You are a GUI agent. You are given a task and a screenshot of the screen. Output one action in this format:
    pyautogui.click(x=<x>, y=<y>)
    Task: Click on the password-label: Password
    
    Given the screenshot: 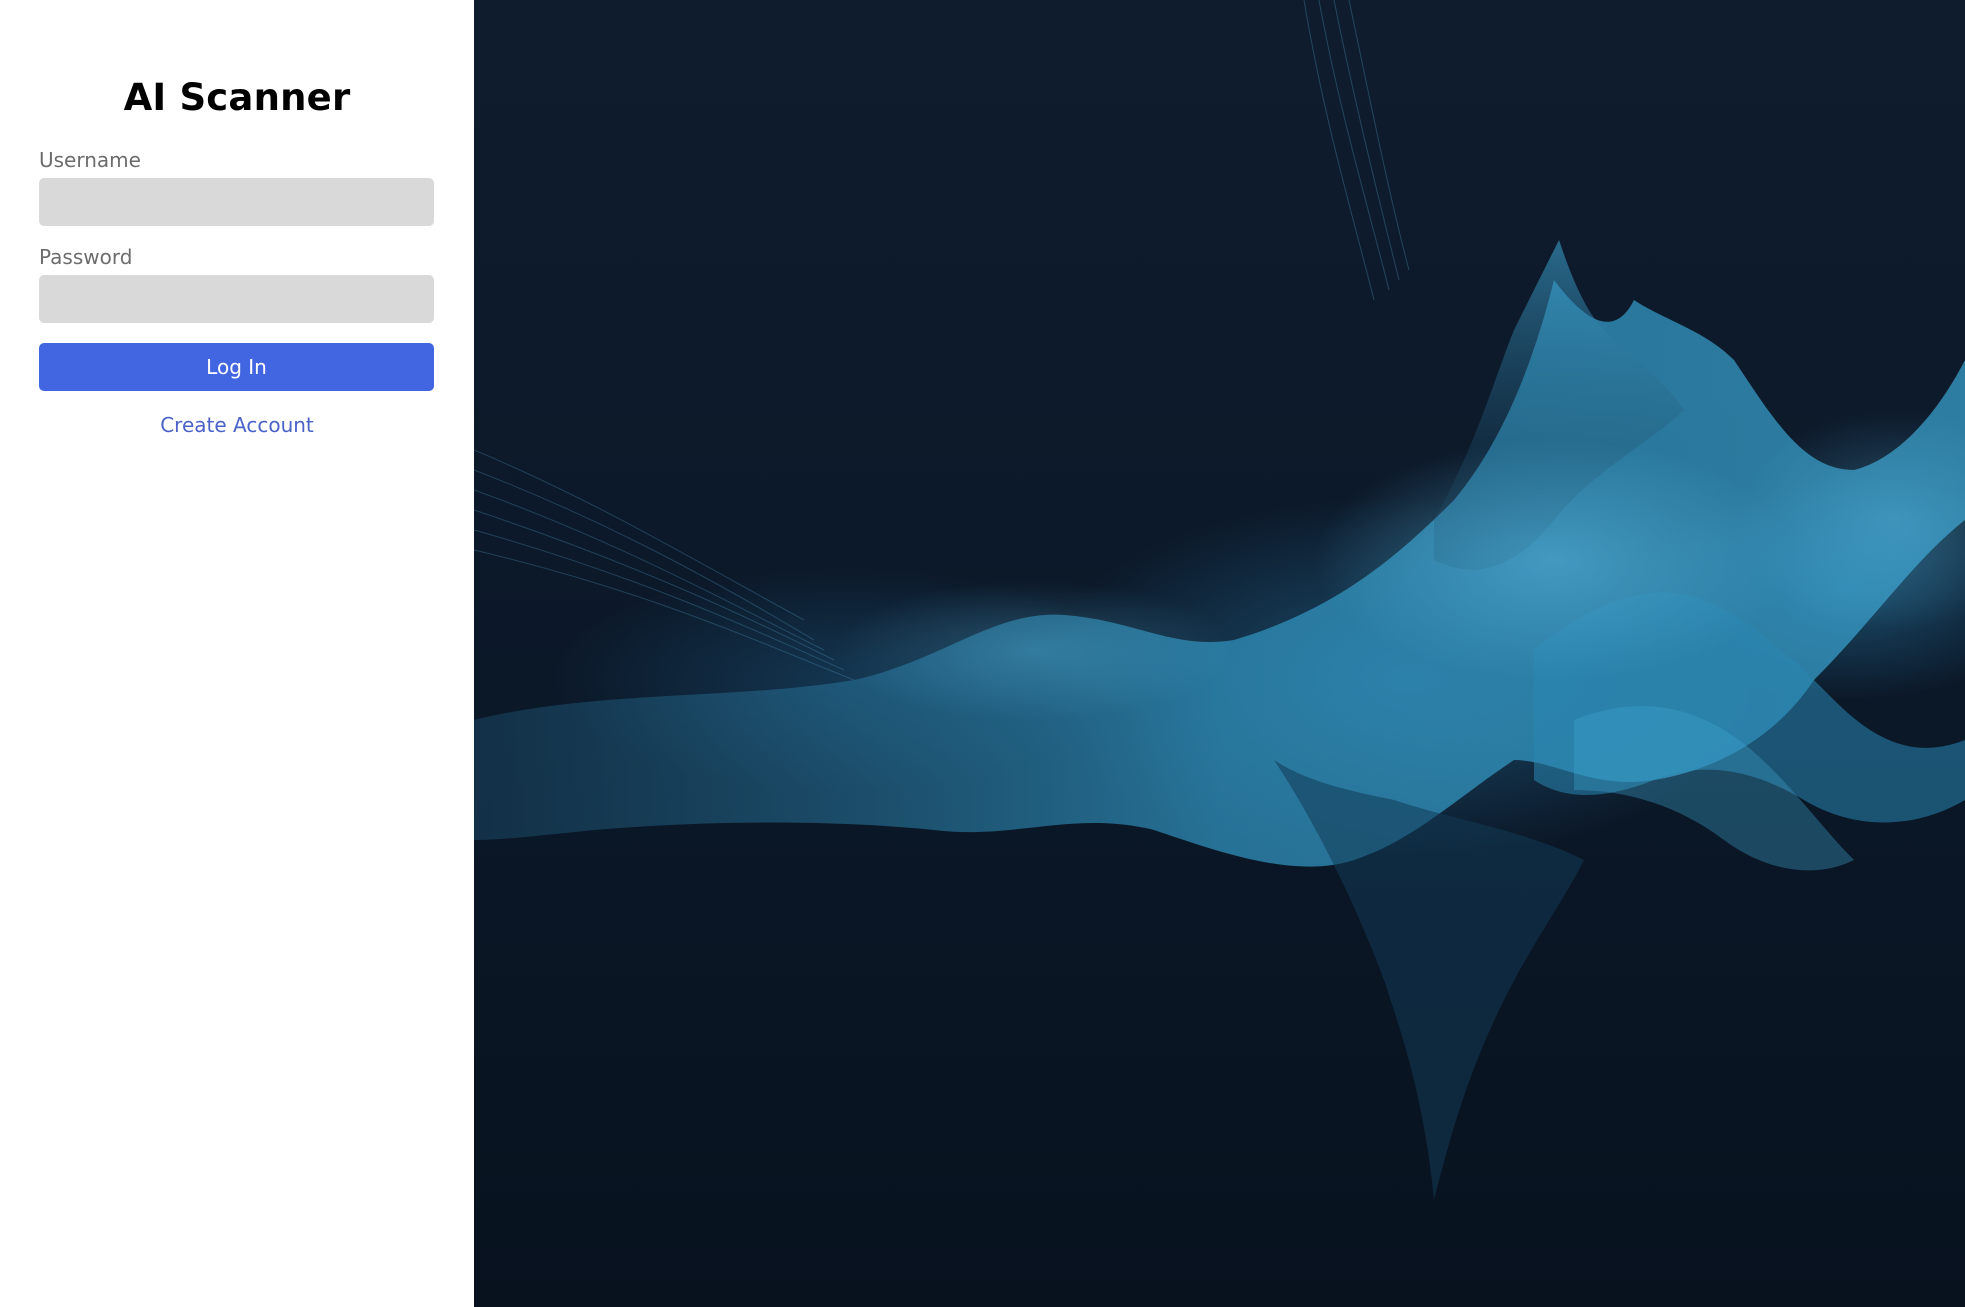 What is the action you would take?
    pyautogui.click(x=86, y=257)
    